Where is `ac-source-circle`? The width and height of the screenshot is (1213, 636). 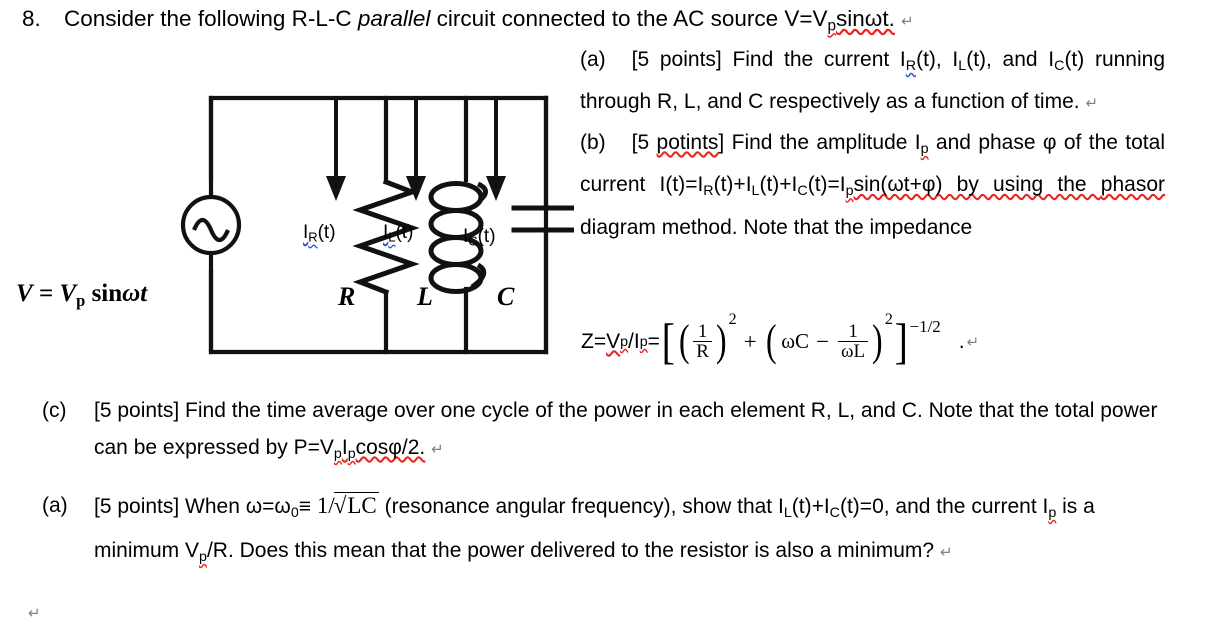
ac-source-circle is located at coordinates (211, 225).